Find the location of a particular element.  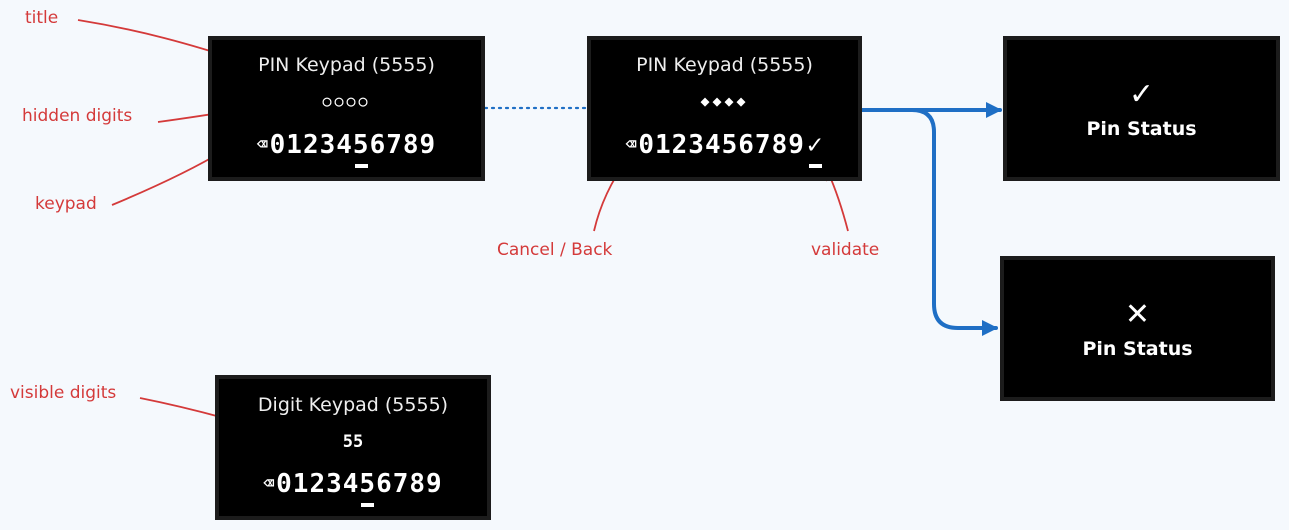

hidden-digits: ○○○○ is located at coordinates (346, 101).